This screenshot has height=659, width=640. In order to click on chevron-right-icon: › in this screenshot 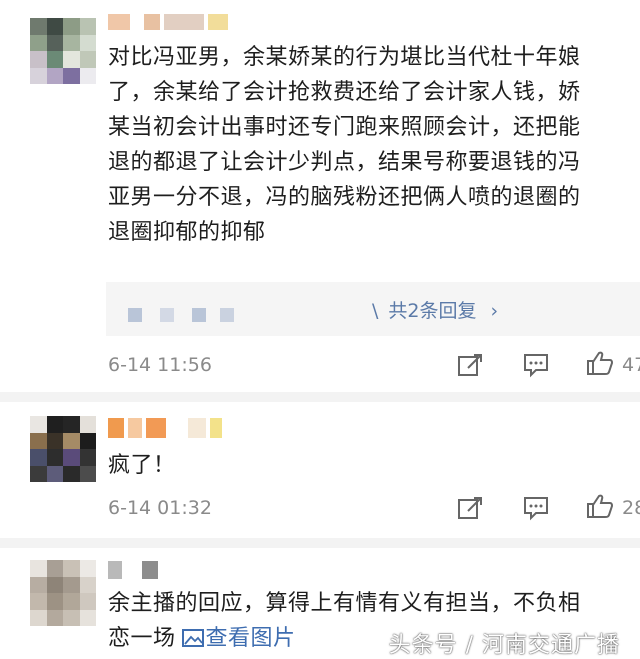, I will do `click(494, 311)`.